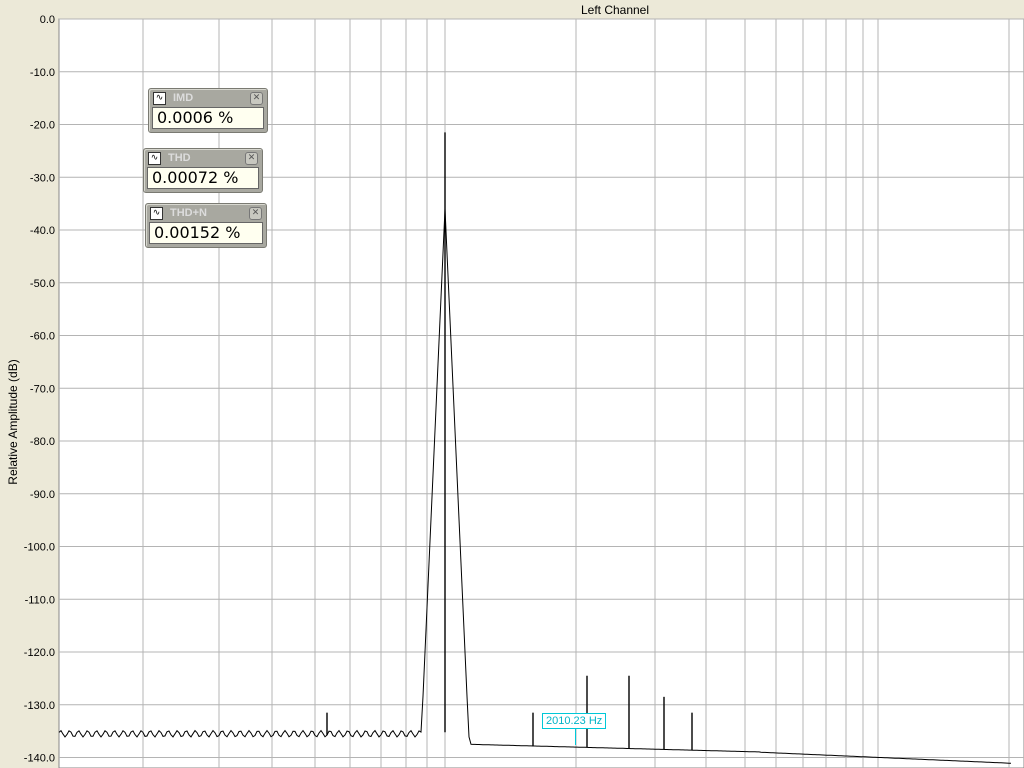  What do you see at coordinates (39, 653) in the screenshot?
I see `y-tick-label: -120.0` at bounding box center [39, 653].